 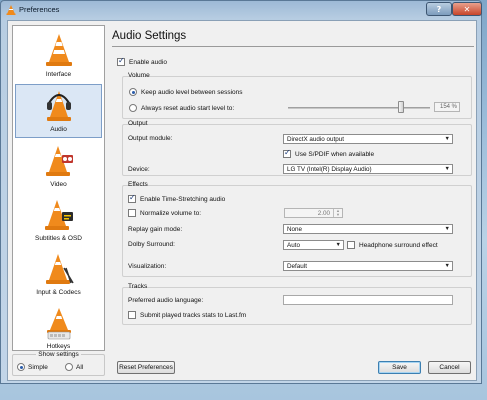 What do you see at coordinates (58, 324) in the screenshot?
I see `hotkeys-cone-icon` at bounding box center [58, 324].